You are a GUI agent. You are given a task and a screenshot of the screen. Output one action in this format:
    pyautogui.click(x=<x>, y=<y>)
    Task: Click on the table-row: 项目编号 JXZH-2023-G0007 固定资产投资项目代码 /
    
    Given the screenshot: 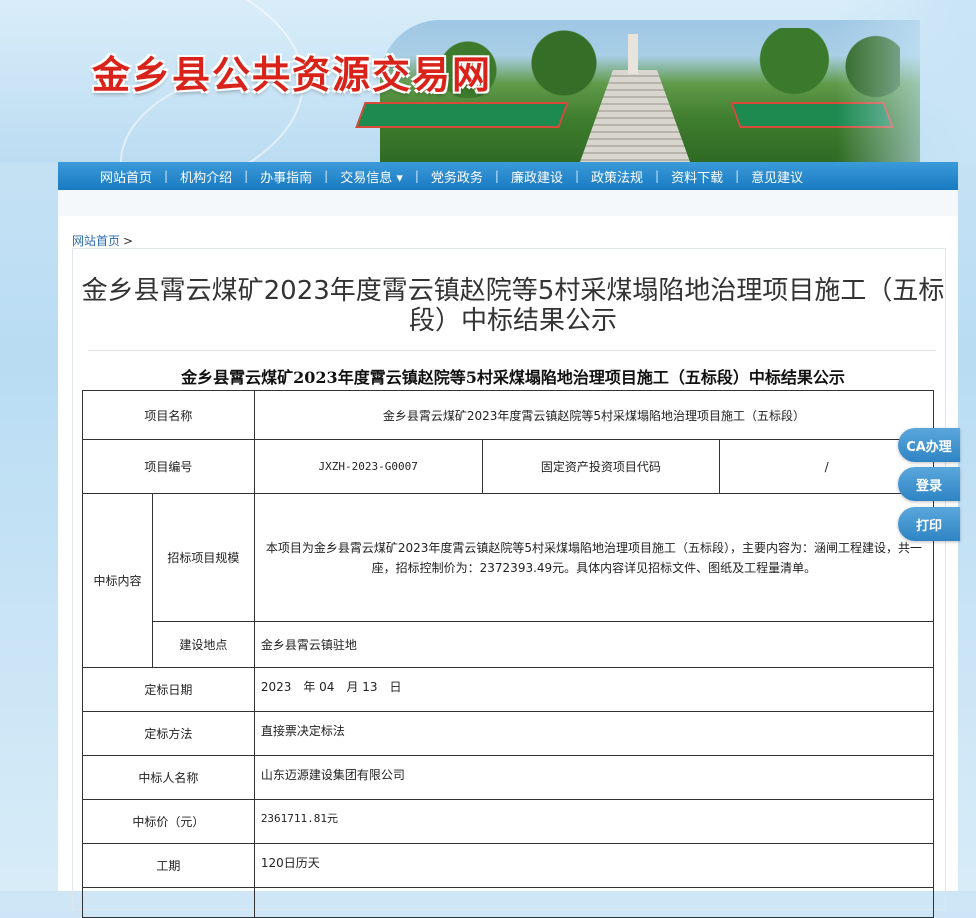 What is the action you would take?
    pyautogui.click(x=508, y=466)
    